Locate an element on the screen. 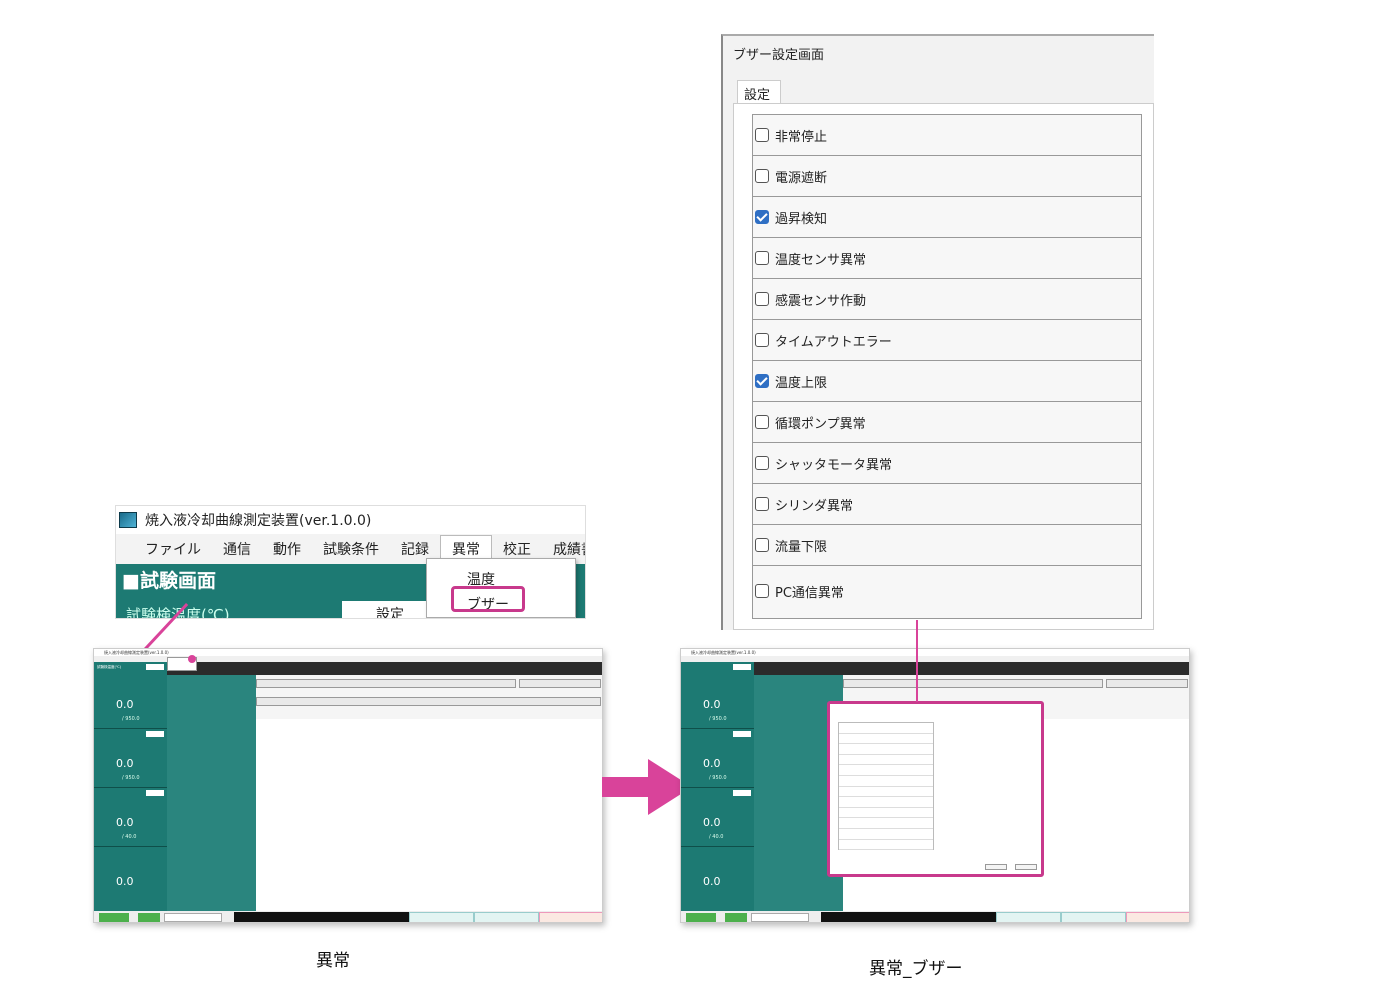  buzzer-item-label: 温度センサ異常 is located at coordinates (821, 260).